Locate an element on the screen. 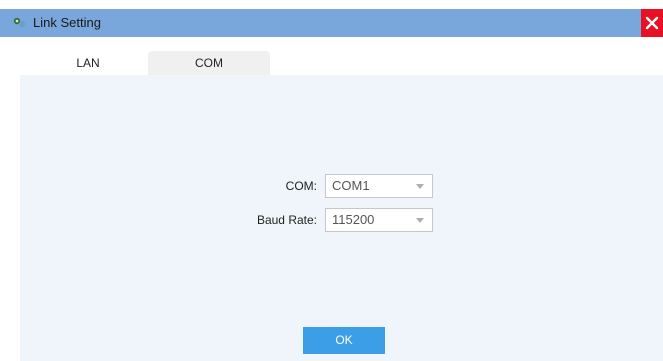 Image resolution: width=663 pixels, height=361 pixels. baud-rate-select: 115200 is located at coordinates (379, 220).